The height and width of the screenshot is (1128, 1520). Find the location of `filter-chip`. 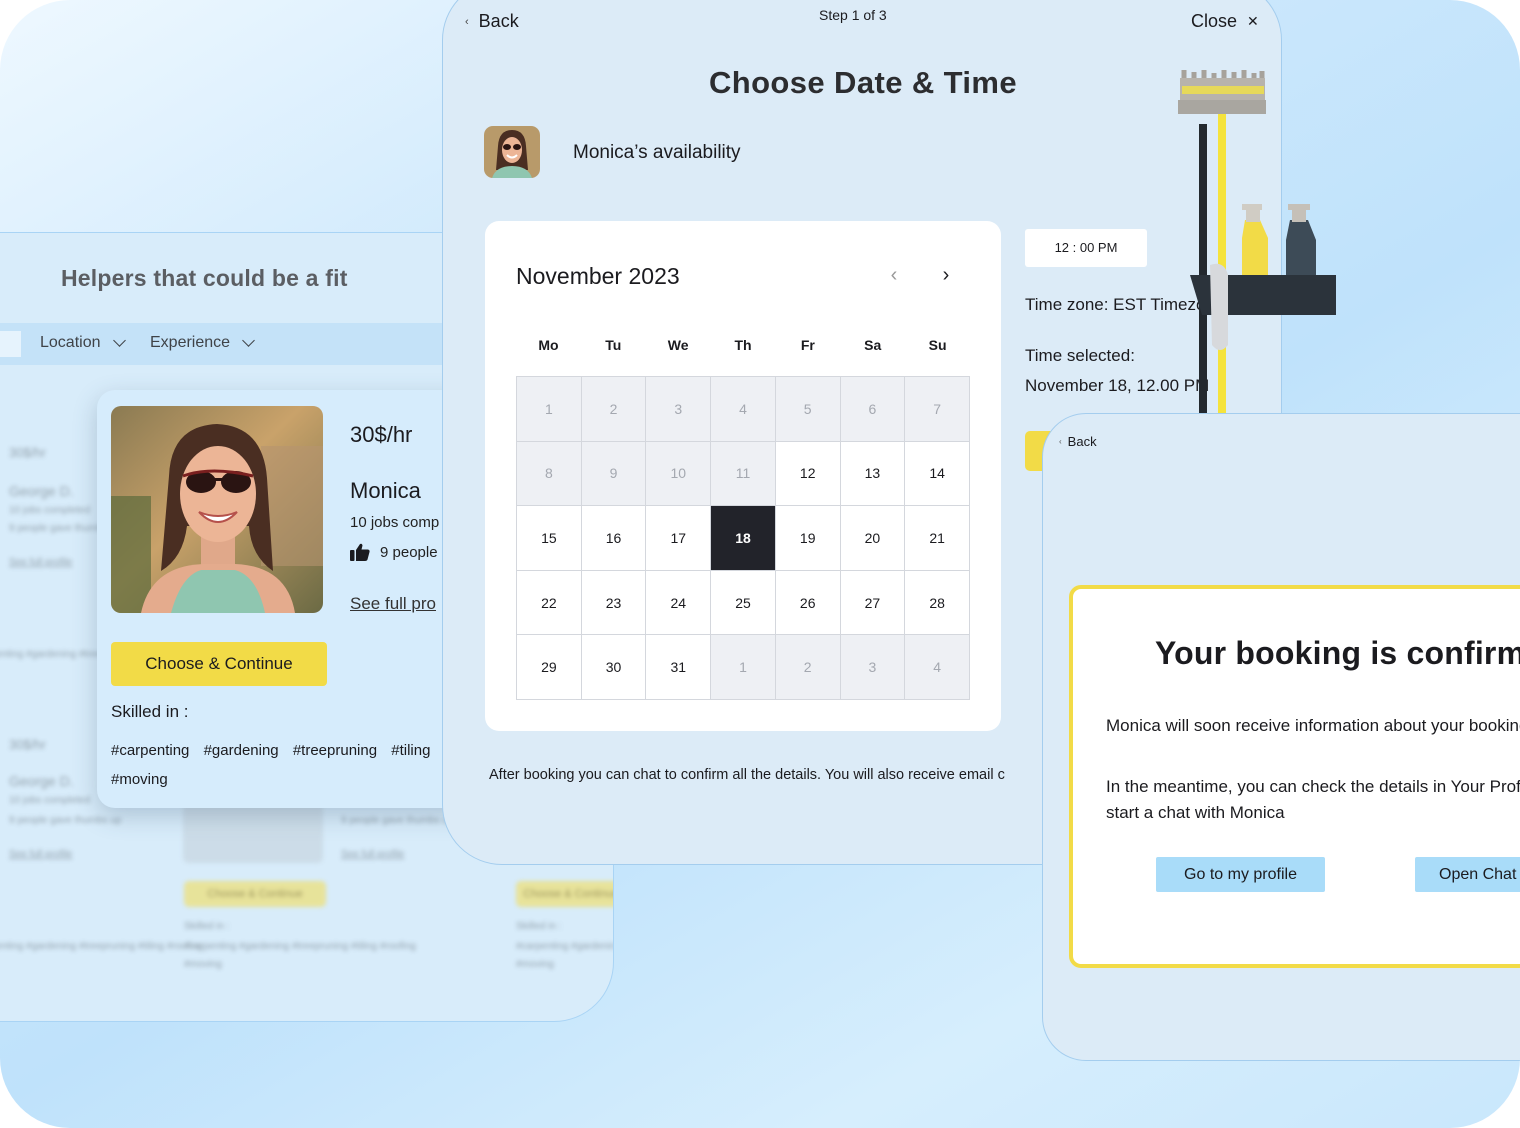

filter-chip is located at coordinates (10, 344).